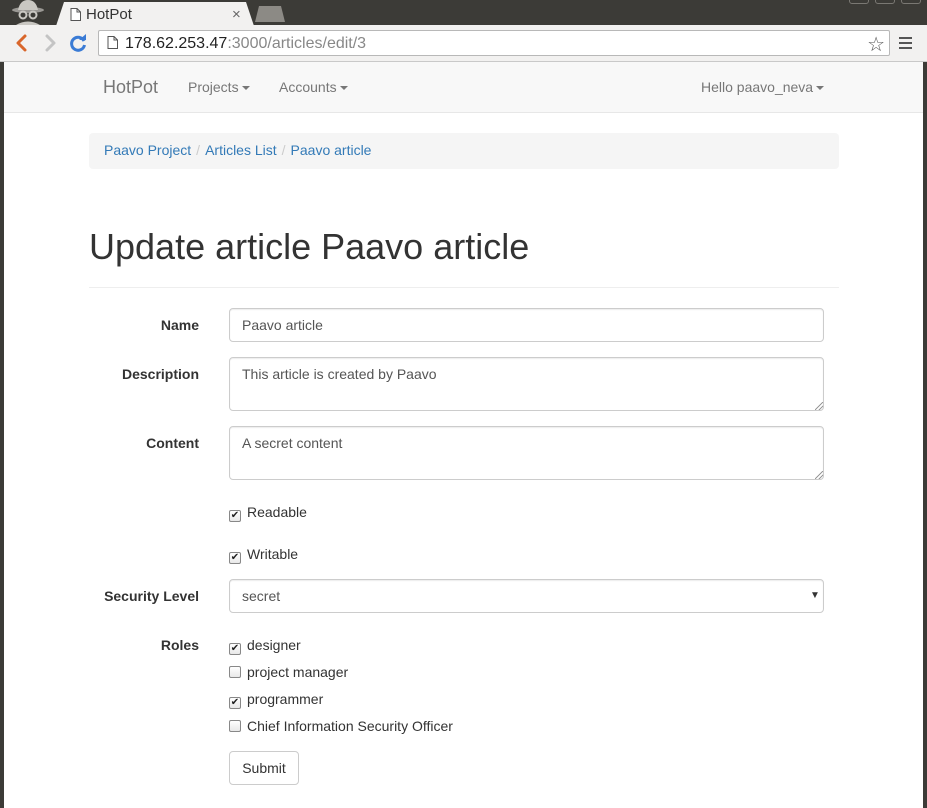 This screenshot has width=927, height=808. Describe the element at coordinates (309, 246) in the screenshot. I see `page-title: Update article Paavo article` at that location.